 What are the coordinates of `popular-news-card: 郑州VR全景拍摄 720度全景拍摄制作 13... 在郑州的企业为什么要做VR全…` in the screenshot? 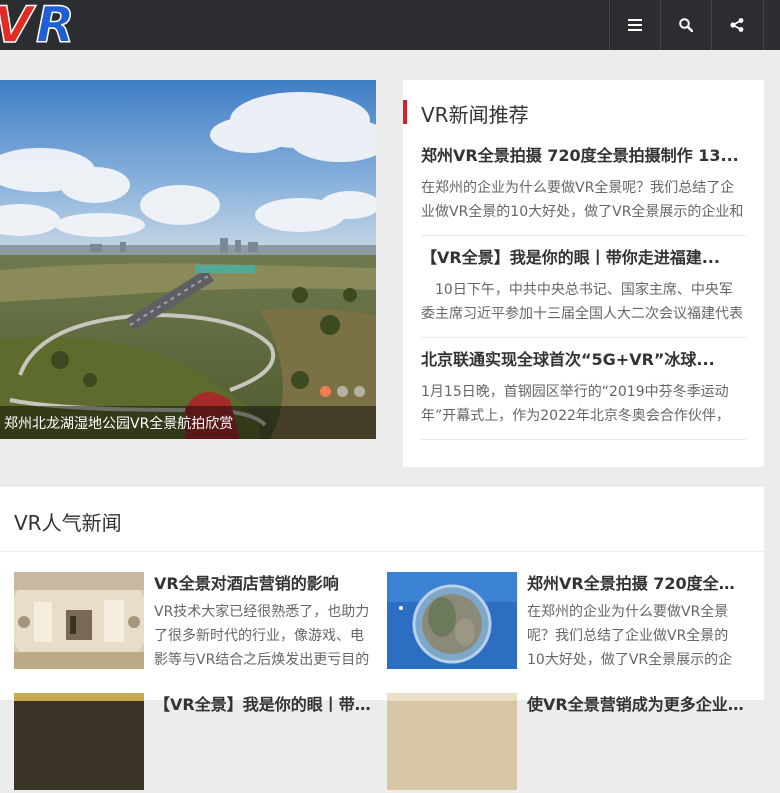 It's located at (567, 622).